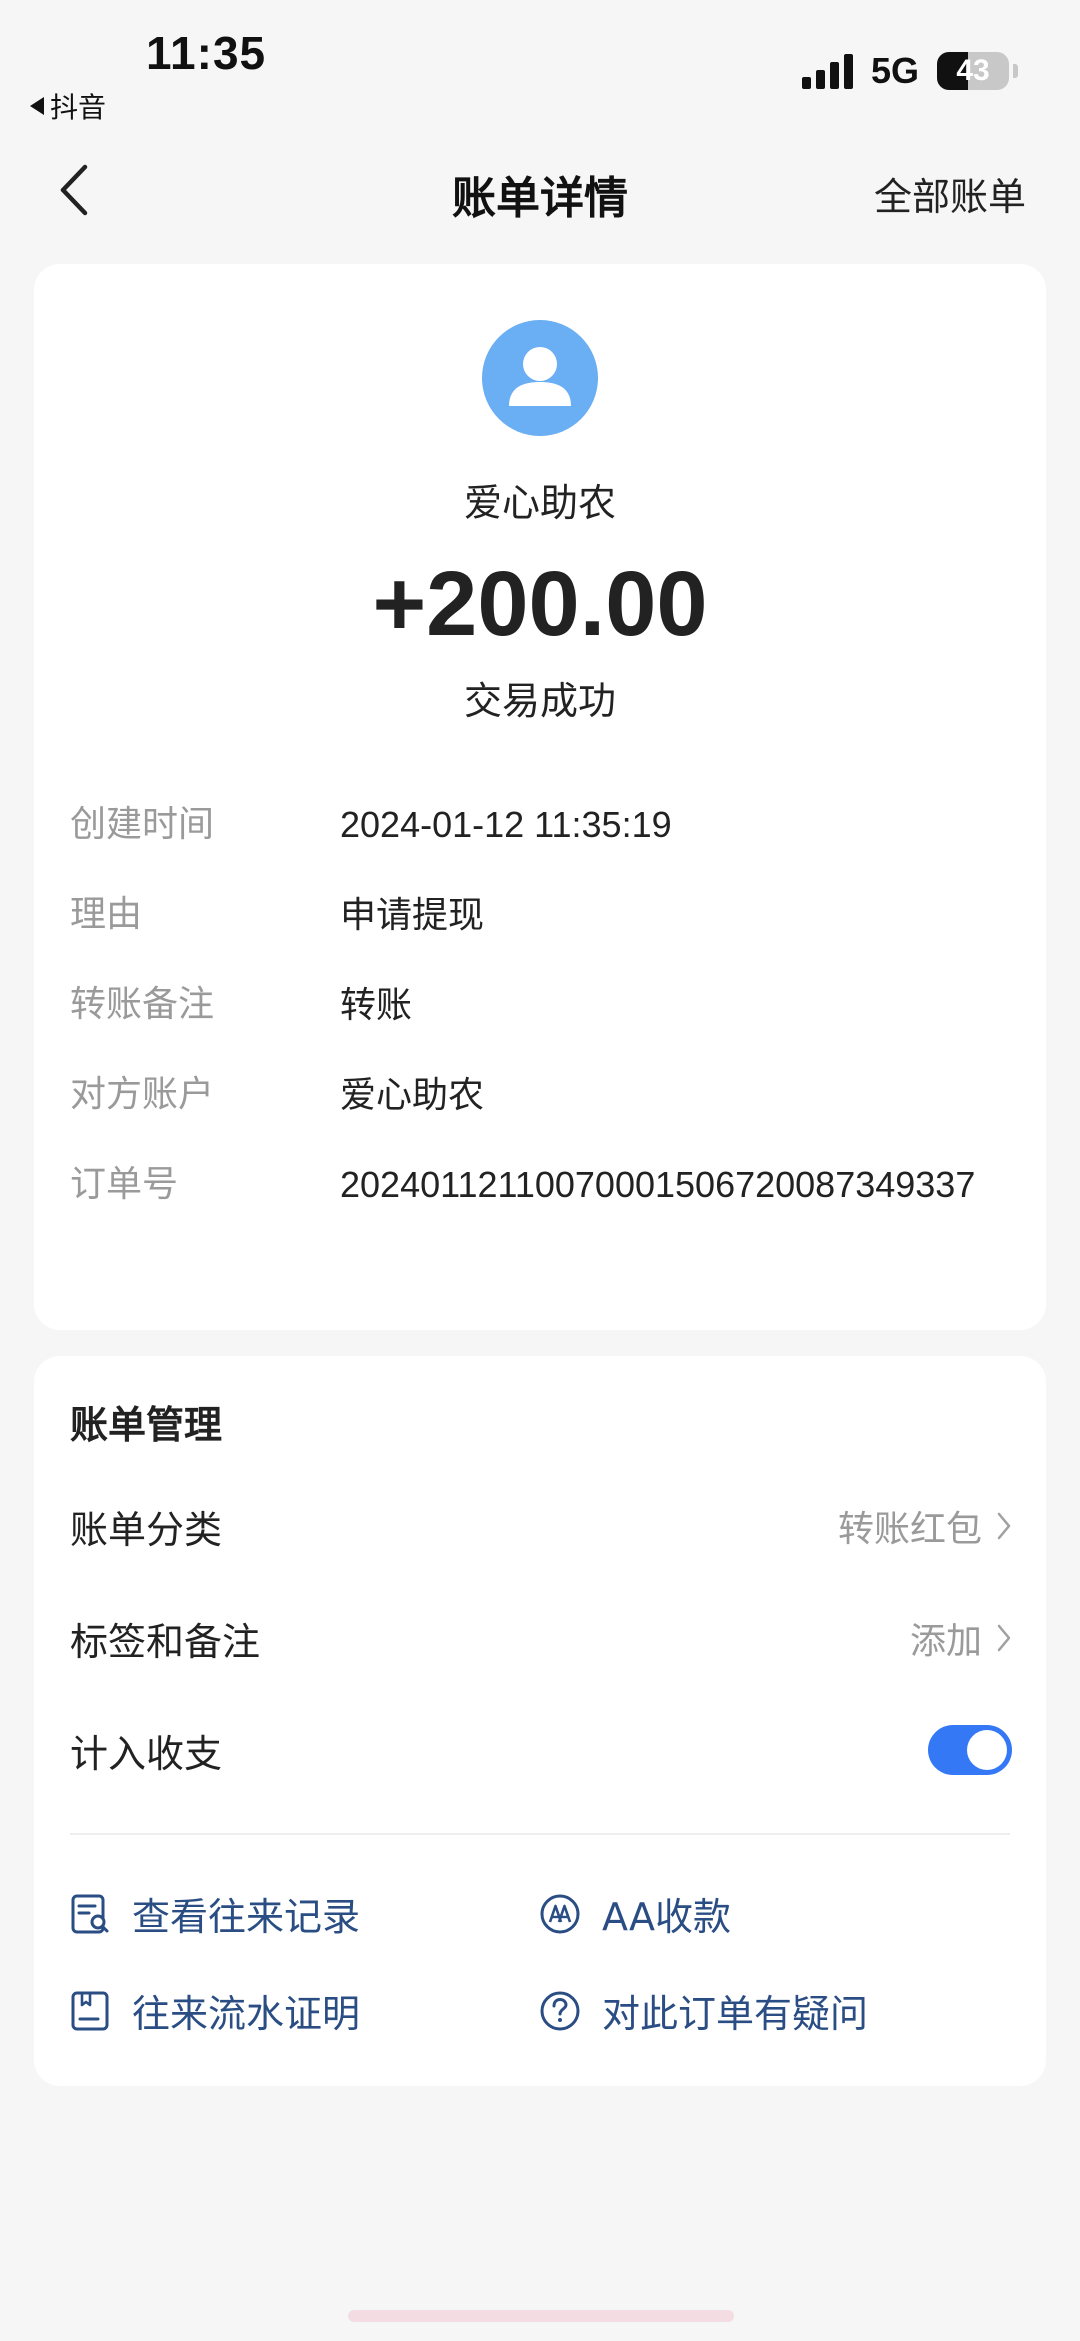 The image size is (1080, 2341). Describe the element at coordinates (206, 53) in the screenshot. I see `status-time: 11:35` at that location.